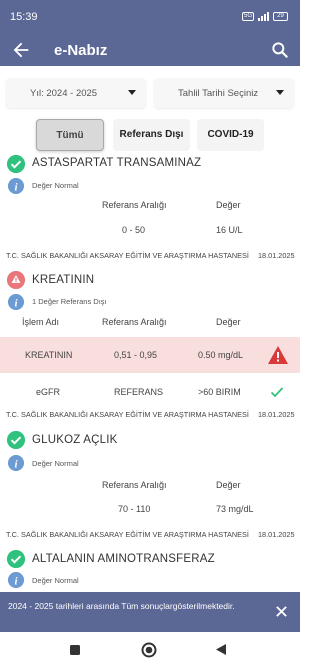 The image size is (320, 668). What do you see at coordinates (230, 135) in the screenshot?
I see `tab-covid: COVID-19` at bounding box center [230, 135].